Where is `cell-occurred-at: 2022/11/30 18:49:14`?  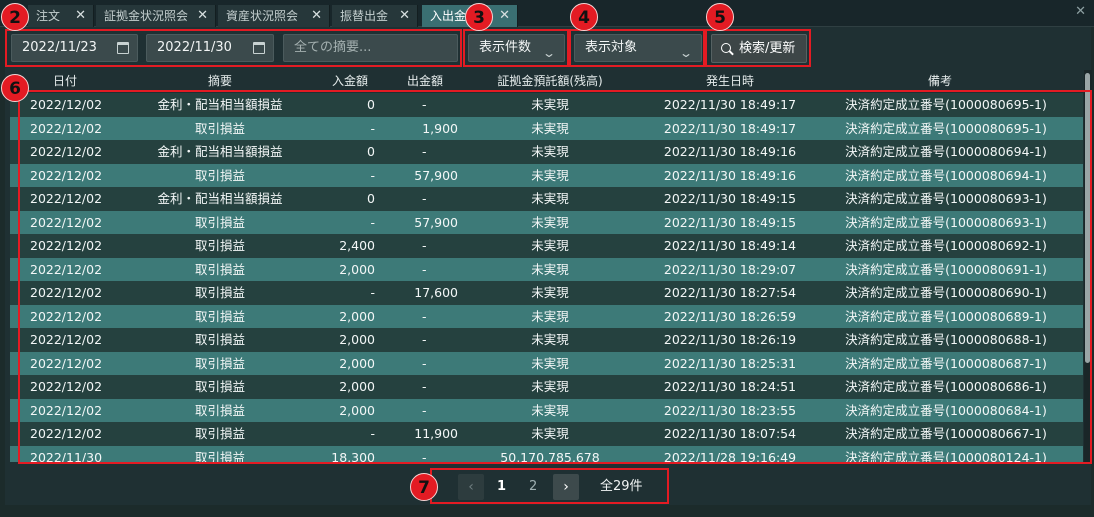 cell-occurred-at: 2022/11/30 18:49:14 is located at coordinates (730, 245).